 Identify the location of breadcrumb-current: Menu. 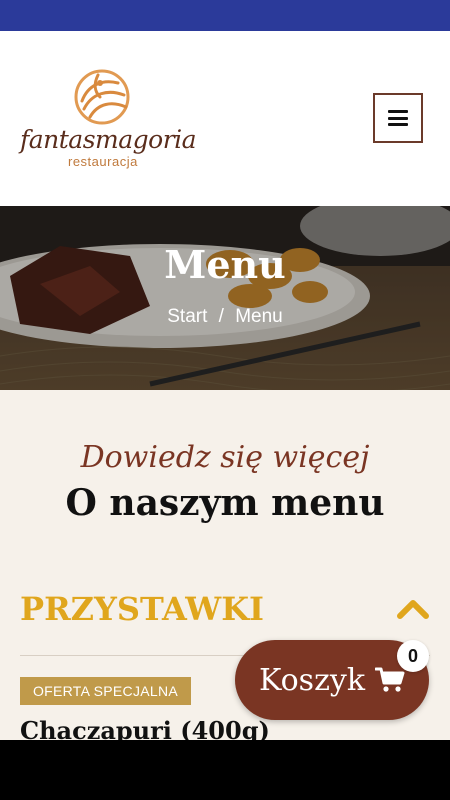
(259, 316).